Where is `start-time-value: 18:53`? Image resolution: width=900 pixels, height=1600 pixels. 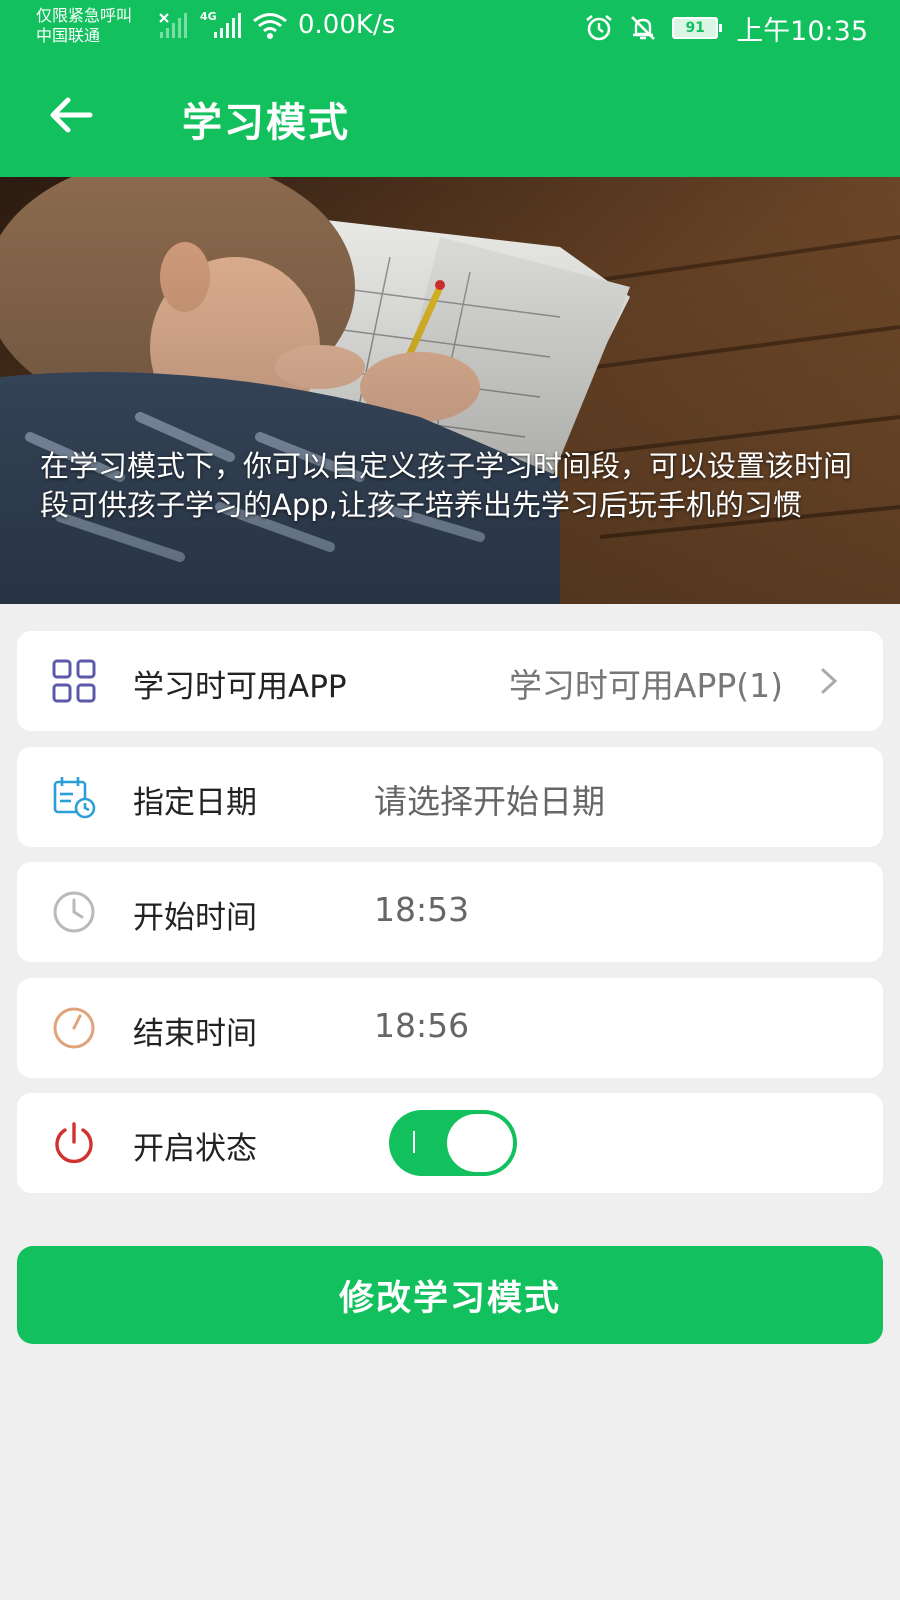 start-time-value: 18:53 is located at coordinates (422, 909).